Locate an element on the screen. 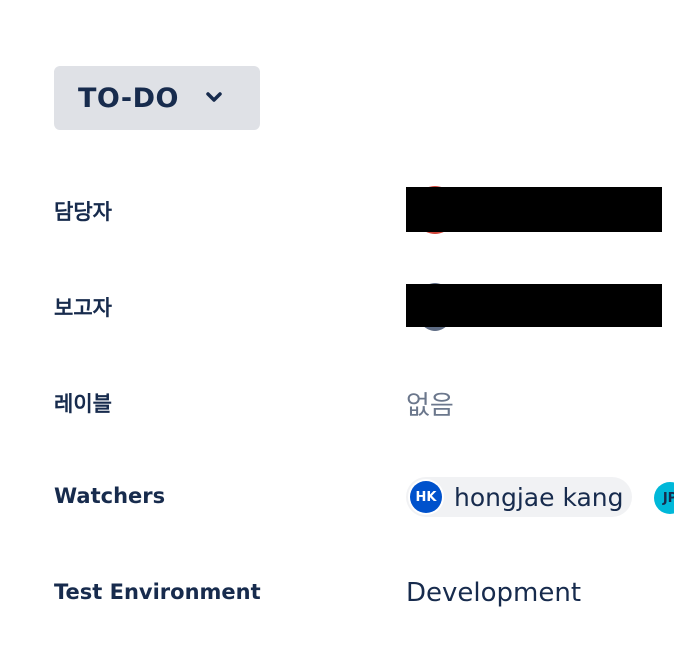 The height and width of the screenshot is (654, 674). watchers-label: Watchers is located at coordinates (110, 496).